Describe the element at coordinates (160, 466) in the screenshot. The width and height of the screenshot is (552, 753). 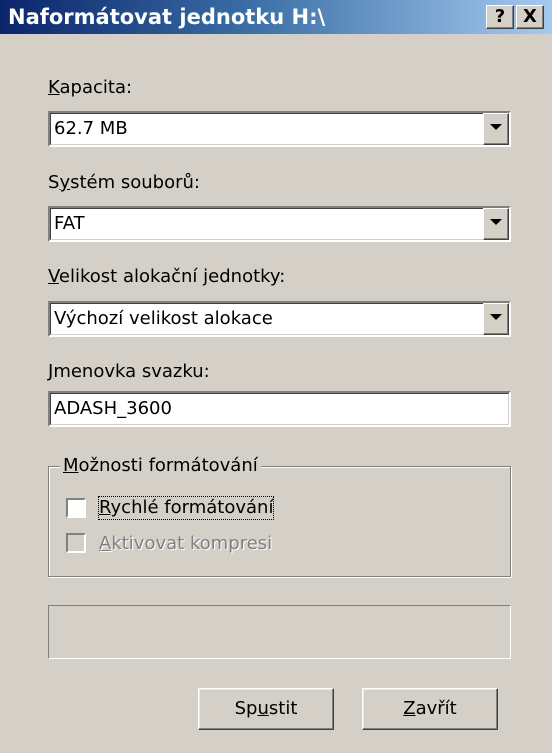
I see `format-options-title: Možnosti formátování` at that location.